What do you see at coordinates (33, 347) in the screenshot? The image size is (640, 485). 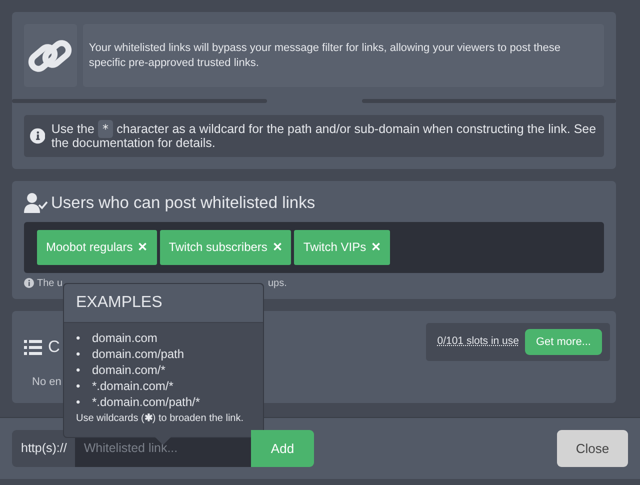 I see `list-icon` at bounding box center [33, 347].